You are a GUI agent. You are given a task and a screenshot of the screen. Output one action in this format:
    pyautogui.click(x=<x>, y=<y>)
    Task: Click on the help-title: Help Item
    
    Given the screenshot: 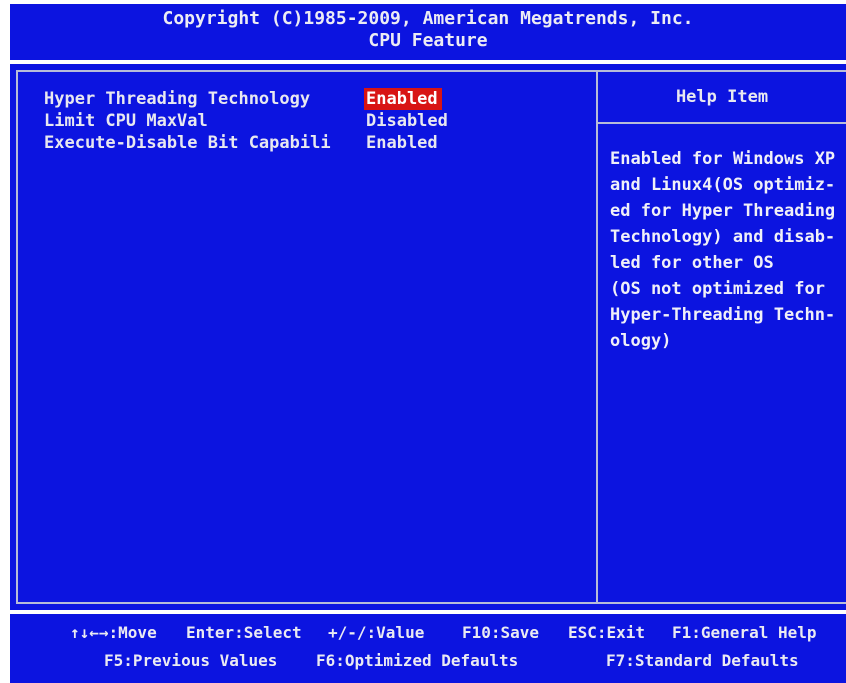 What is the action you would take?
    pyautogui.click(x=722, y=97)
    